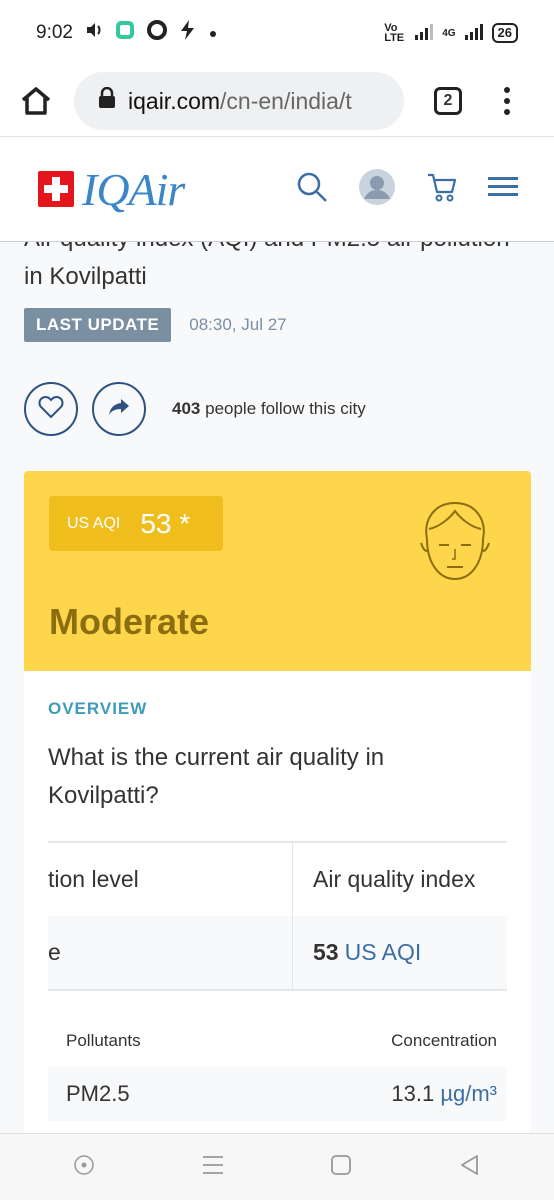 The height and width of the screenshot is (1200, 554). What do you see at coordinates (103, 1040) in the screenshot?
I see `pollutants-header: Pollutants` at bounding box center [103, 1040].